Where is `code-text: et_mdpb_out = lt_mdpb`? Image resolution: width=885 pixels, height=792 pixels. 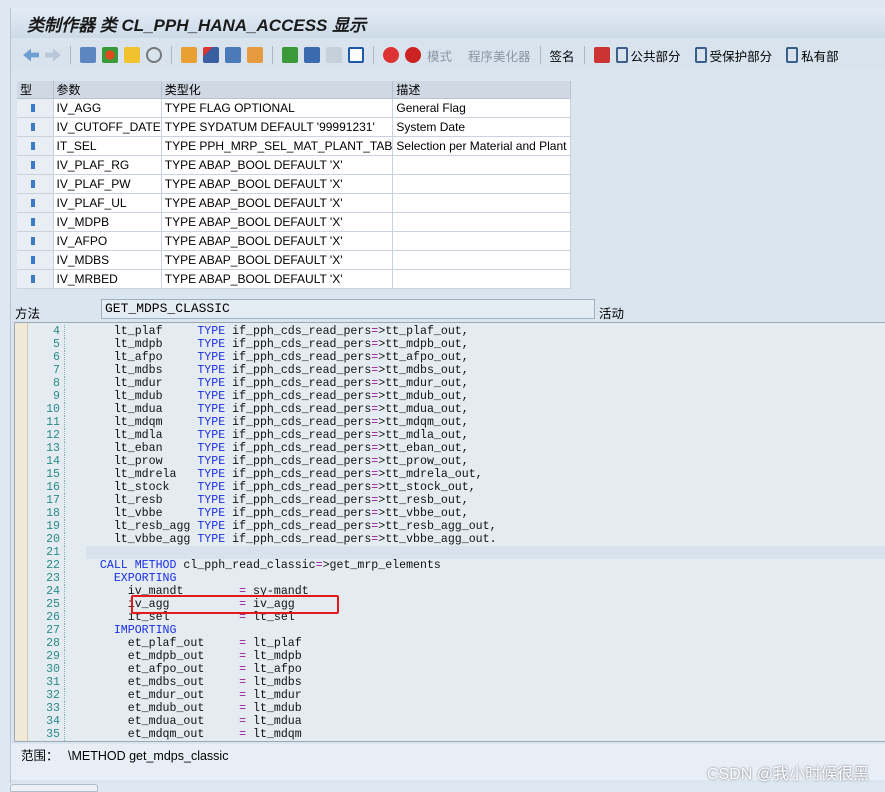
code-text: et_mdpb_out = lt_mdpb is located at coordinates (194, 656).